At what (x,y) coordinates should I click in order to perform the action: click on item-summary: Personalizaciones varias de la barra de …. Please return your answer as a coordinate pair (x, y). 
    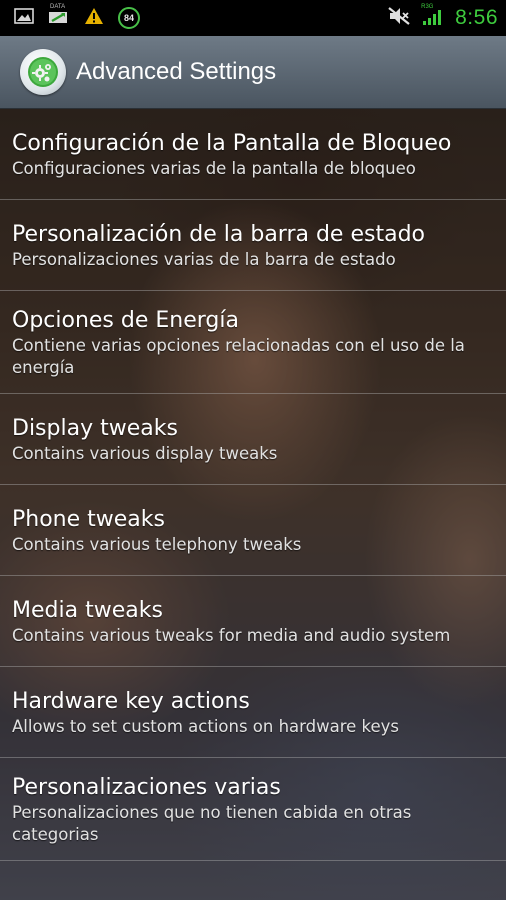
    Looking at the image, I should click on (204, 259).